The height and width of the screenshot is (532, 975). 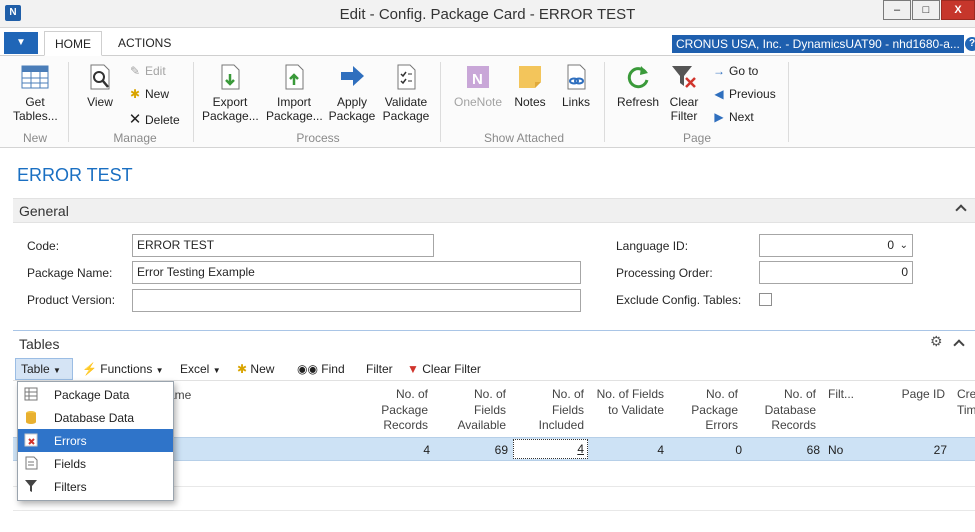 I want to click on table-menu-button: Table ▼, so click(x=44, y=369).